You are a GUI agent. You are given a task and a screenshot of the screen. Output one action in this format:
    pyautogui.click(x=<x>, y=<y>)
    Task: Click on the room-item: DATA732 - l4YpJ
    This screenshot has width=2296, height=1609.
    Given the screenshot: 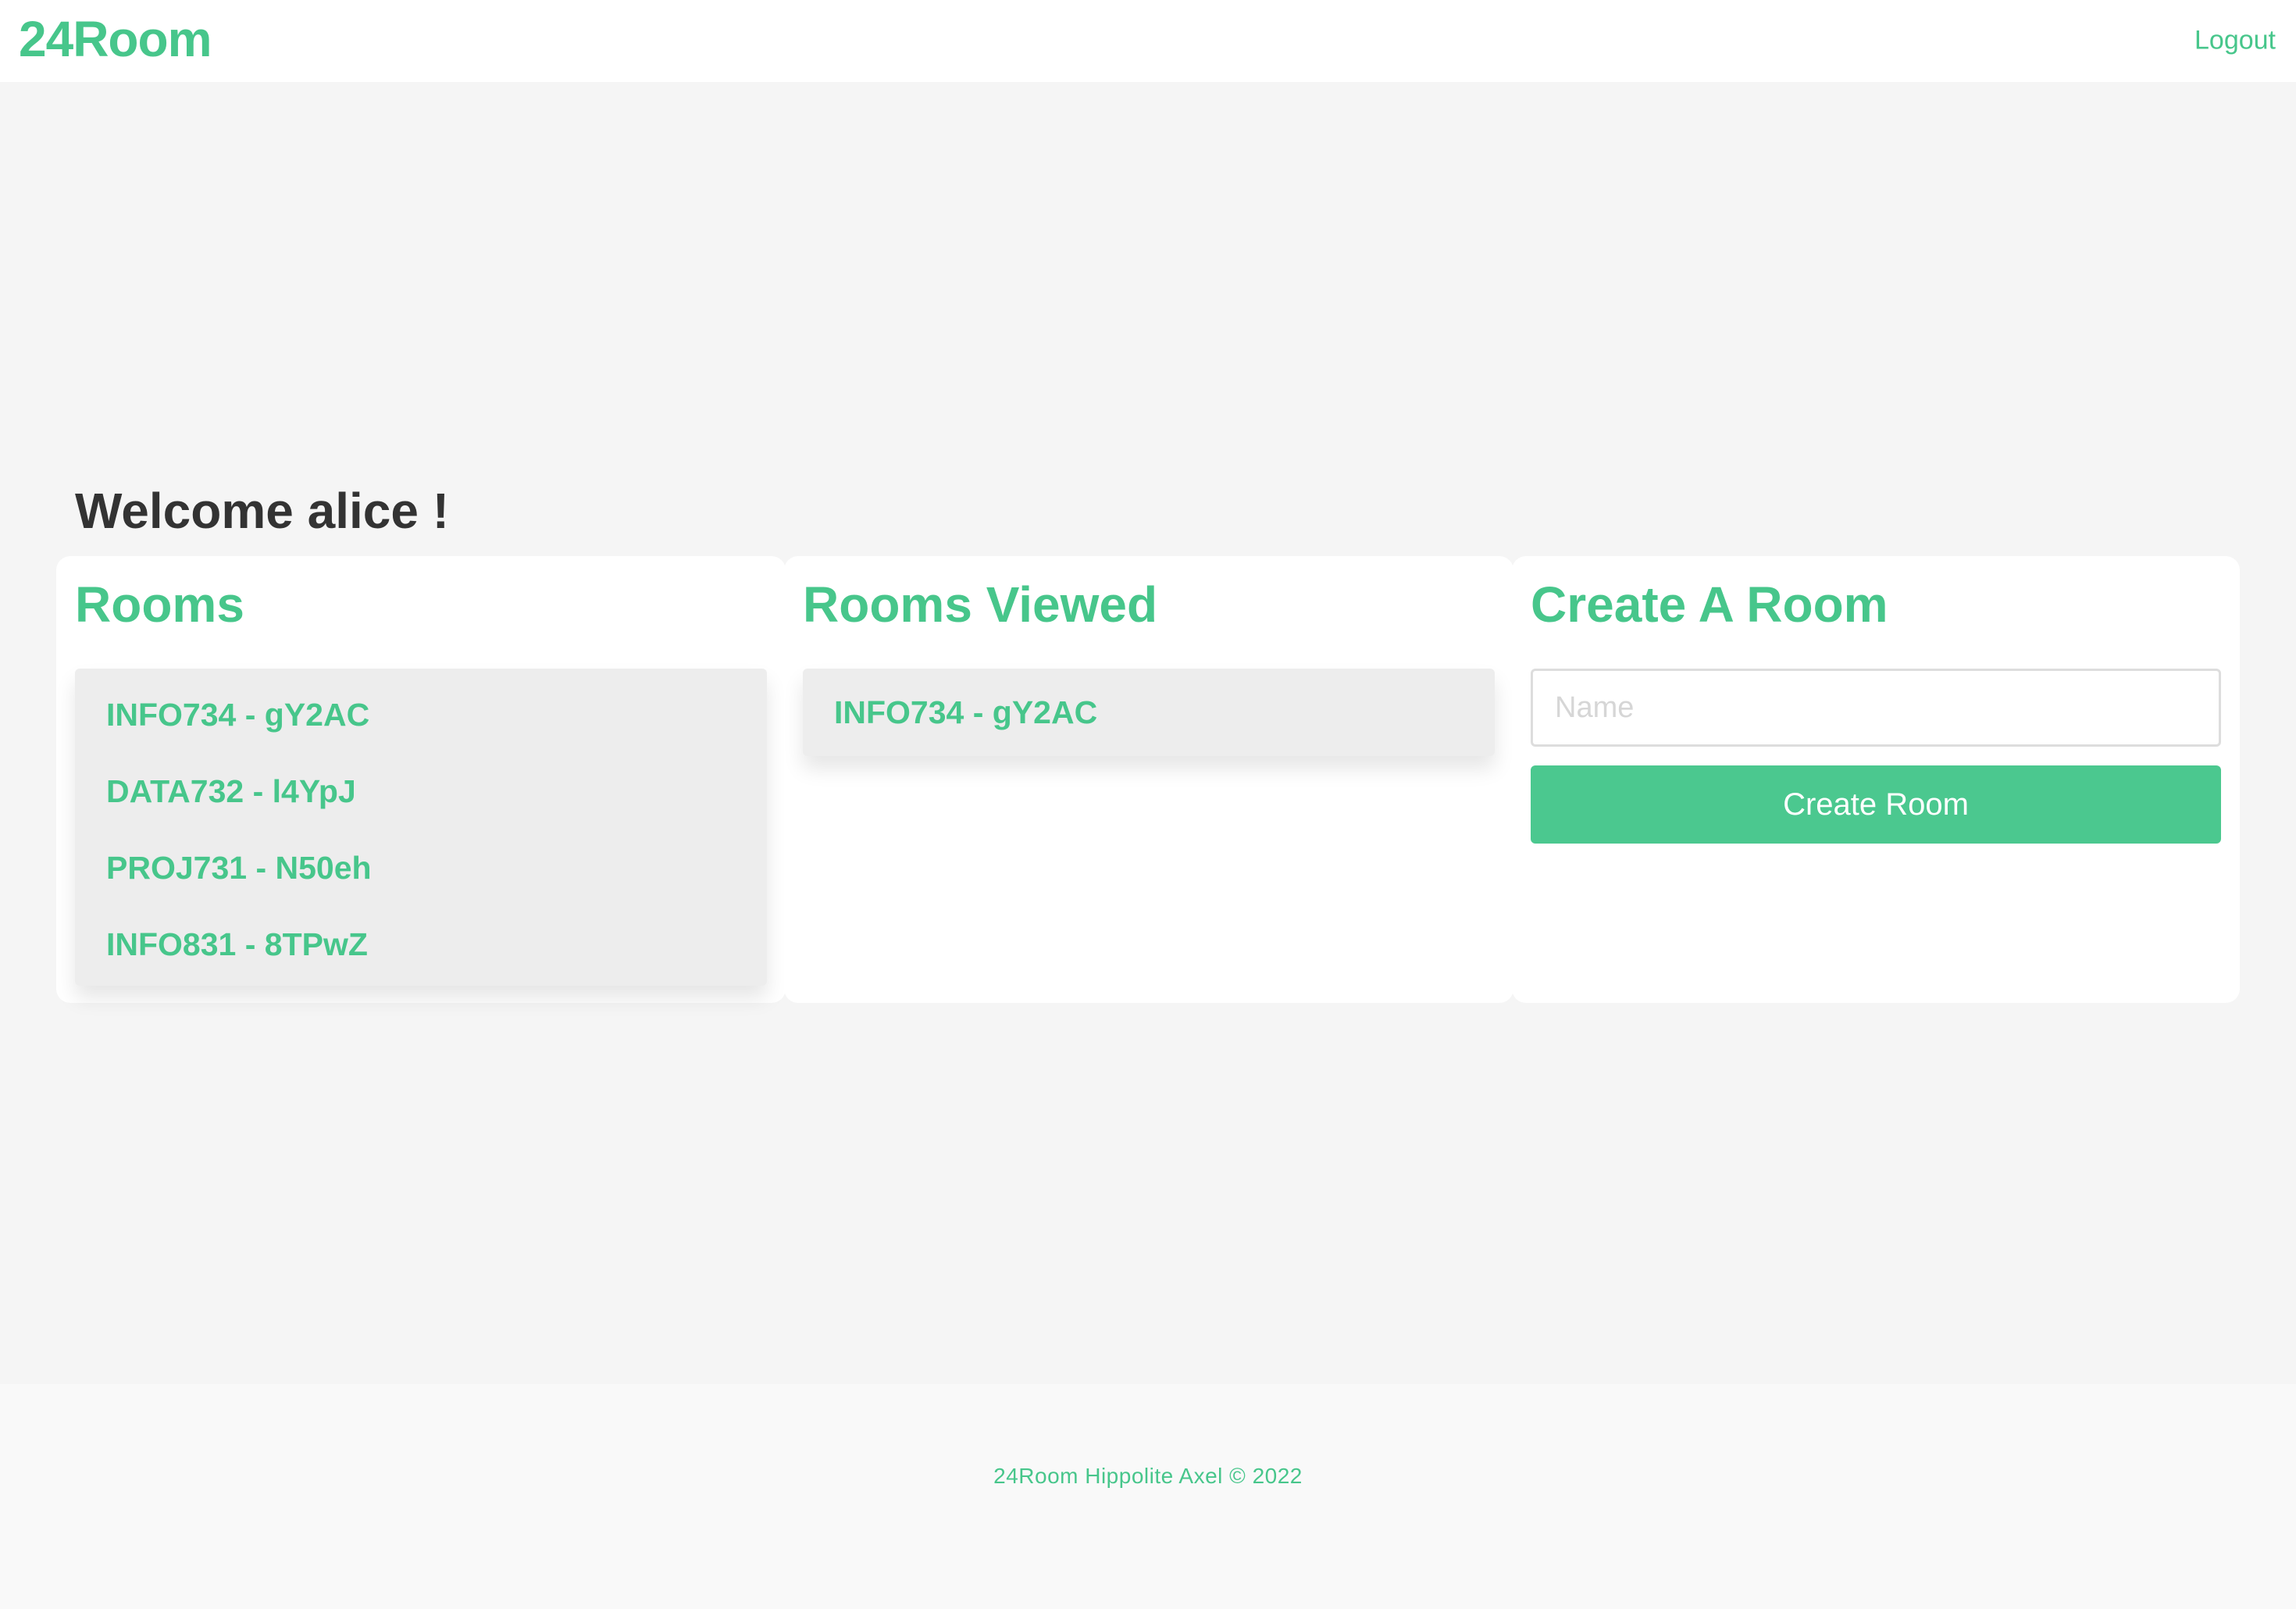 What is the action you would take?
    pyautogui.click(x=421, y=791)
    